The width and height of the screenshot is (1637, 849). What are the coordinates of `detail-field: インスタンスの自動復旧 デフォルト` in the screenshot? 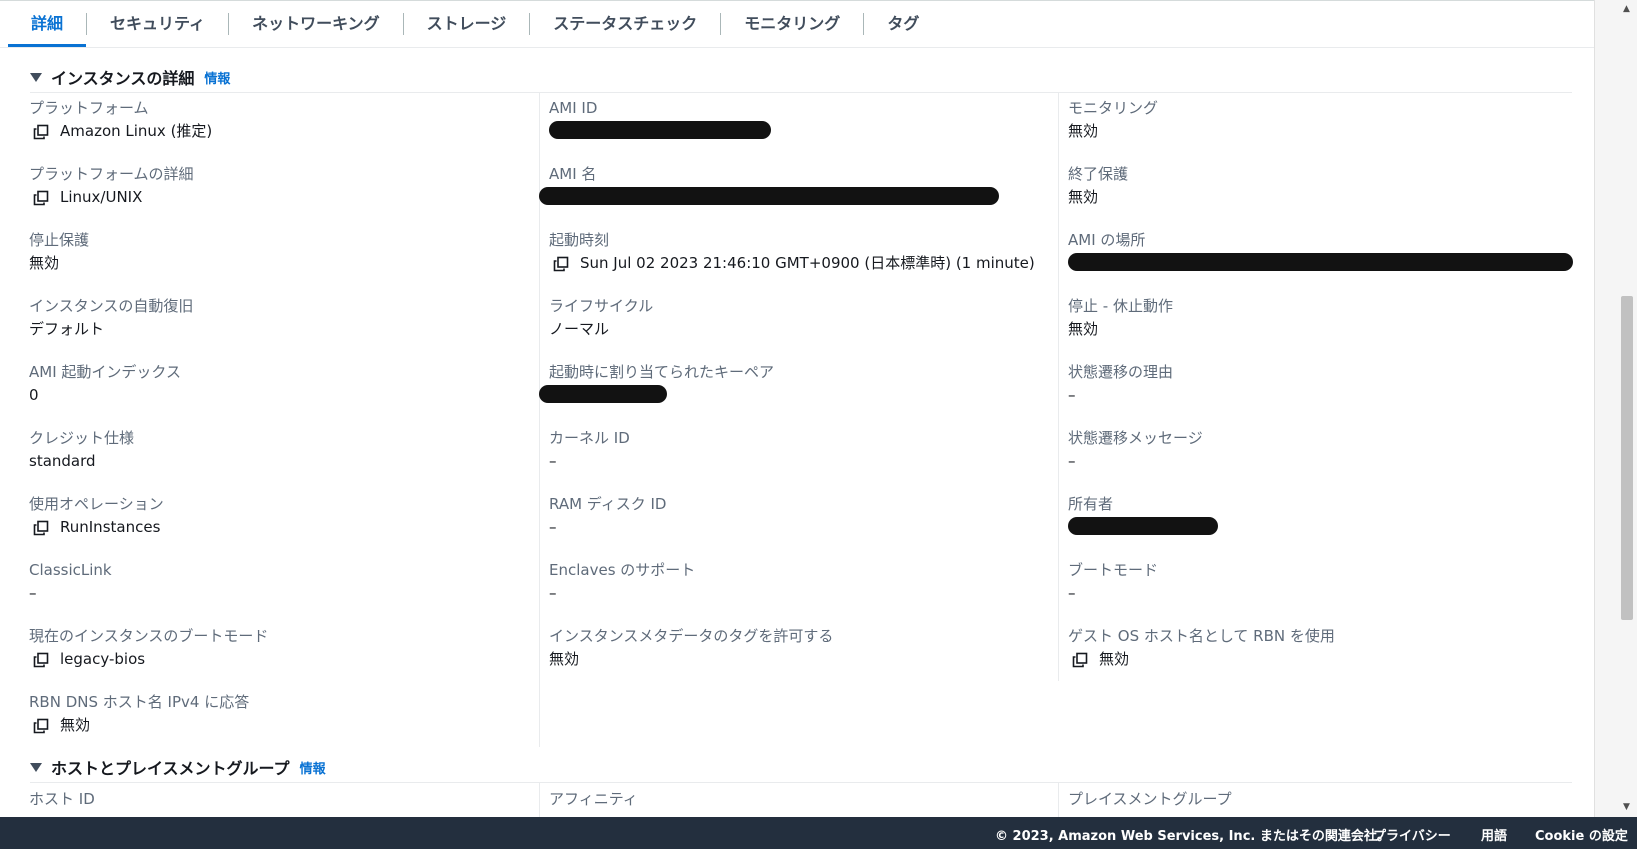 It's located at (111, 318).